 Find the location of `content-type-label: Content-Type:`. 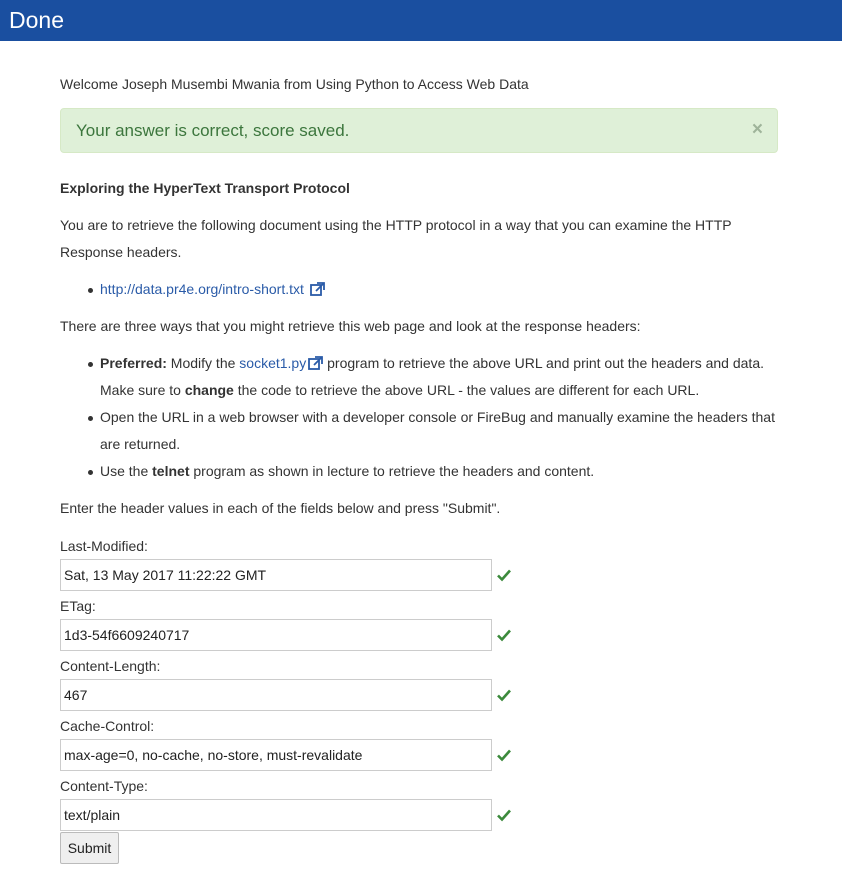

content-type-label: Content-Type: is located at coordinates (104, 786).